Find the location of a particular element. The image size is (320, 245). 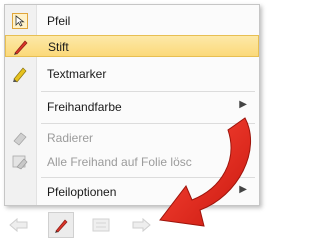

menu-item-label: Alle Freihand auf Folie lösc is located at coordinates (119, 162).